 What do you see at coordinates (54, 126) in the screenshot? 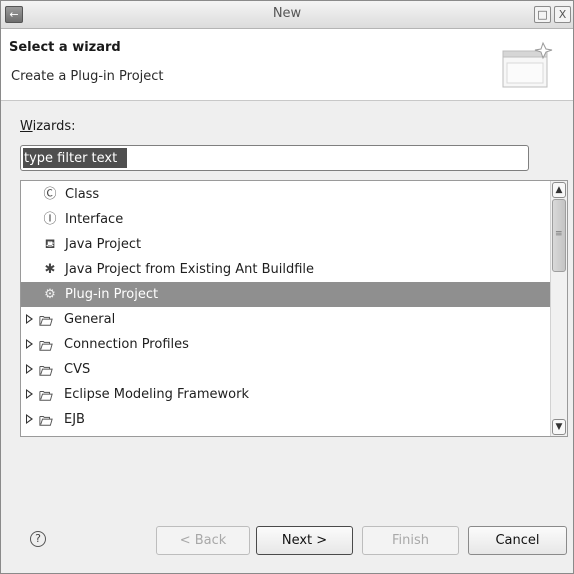
I see `wizards-label-text: izards:` at bounding box center [54, 126].